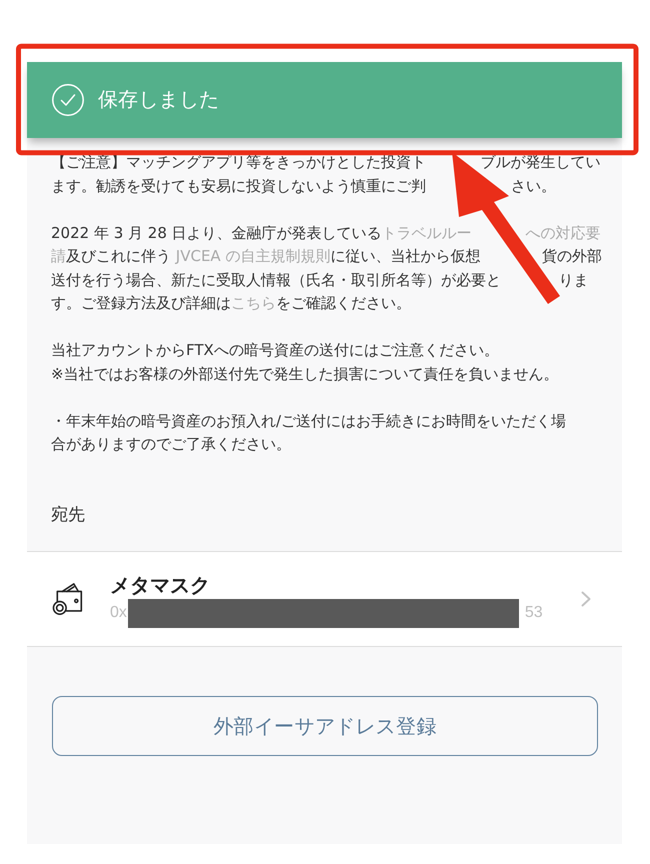  Describe the element at coordinates (160, 586) in the screenshot. I see `destination-name: メタマスク` at that location.